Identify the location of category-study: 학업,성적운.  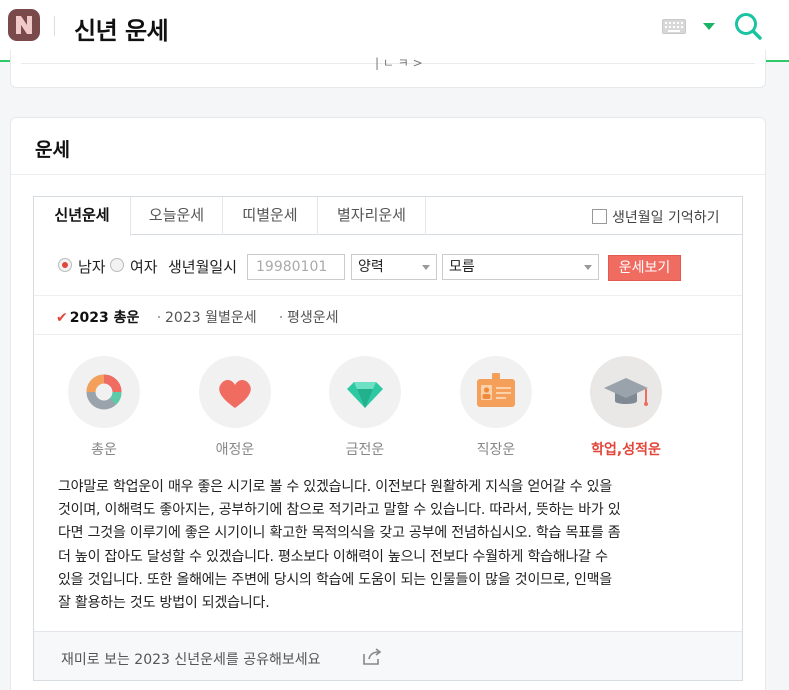
(626, 407).